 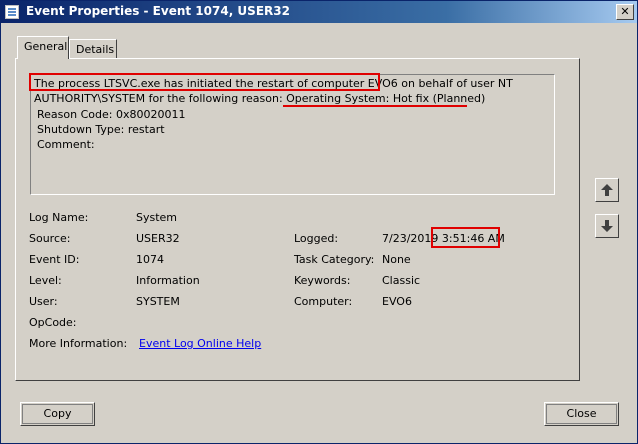 I want to click on keywords-label: Keywords:, so click(x=322, y=280).